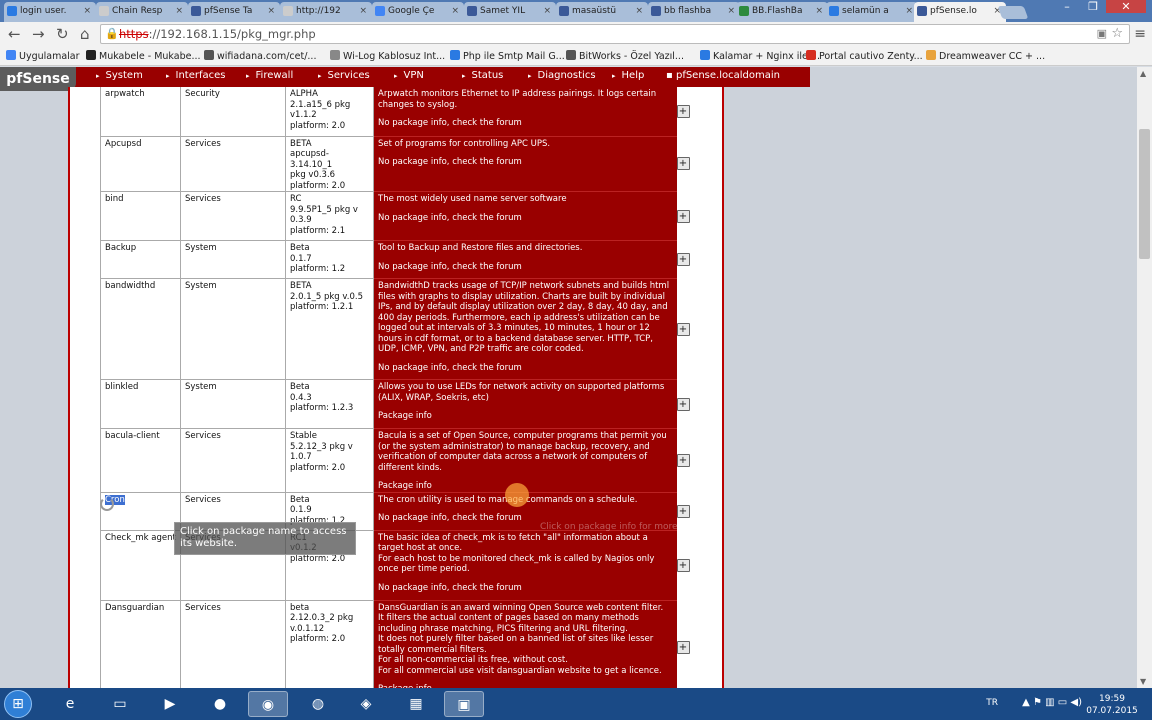 The image size is (1152, 720). I want to click on tray-up-icon: ▲, so click(1027, 702).